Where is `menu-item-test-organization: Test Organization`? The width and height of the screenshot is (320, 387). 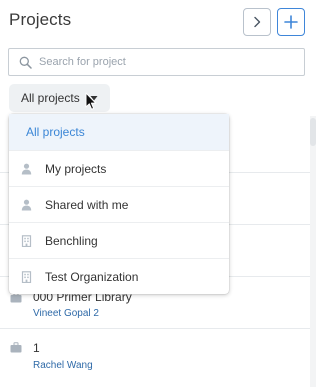
menu-item-test-organization: Test Organization is located at coordinates (119, 276).